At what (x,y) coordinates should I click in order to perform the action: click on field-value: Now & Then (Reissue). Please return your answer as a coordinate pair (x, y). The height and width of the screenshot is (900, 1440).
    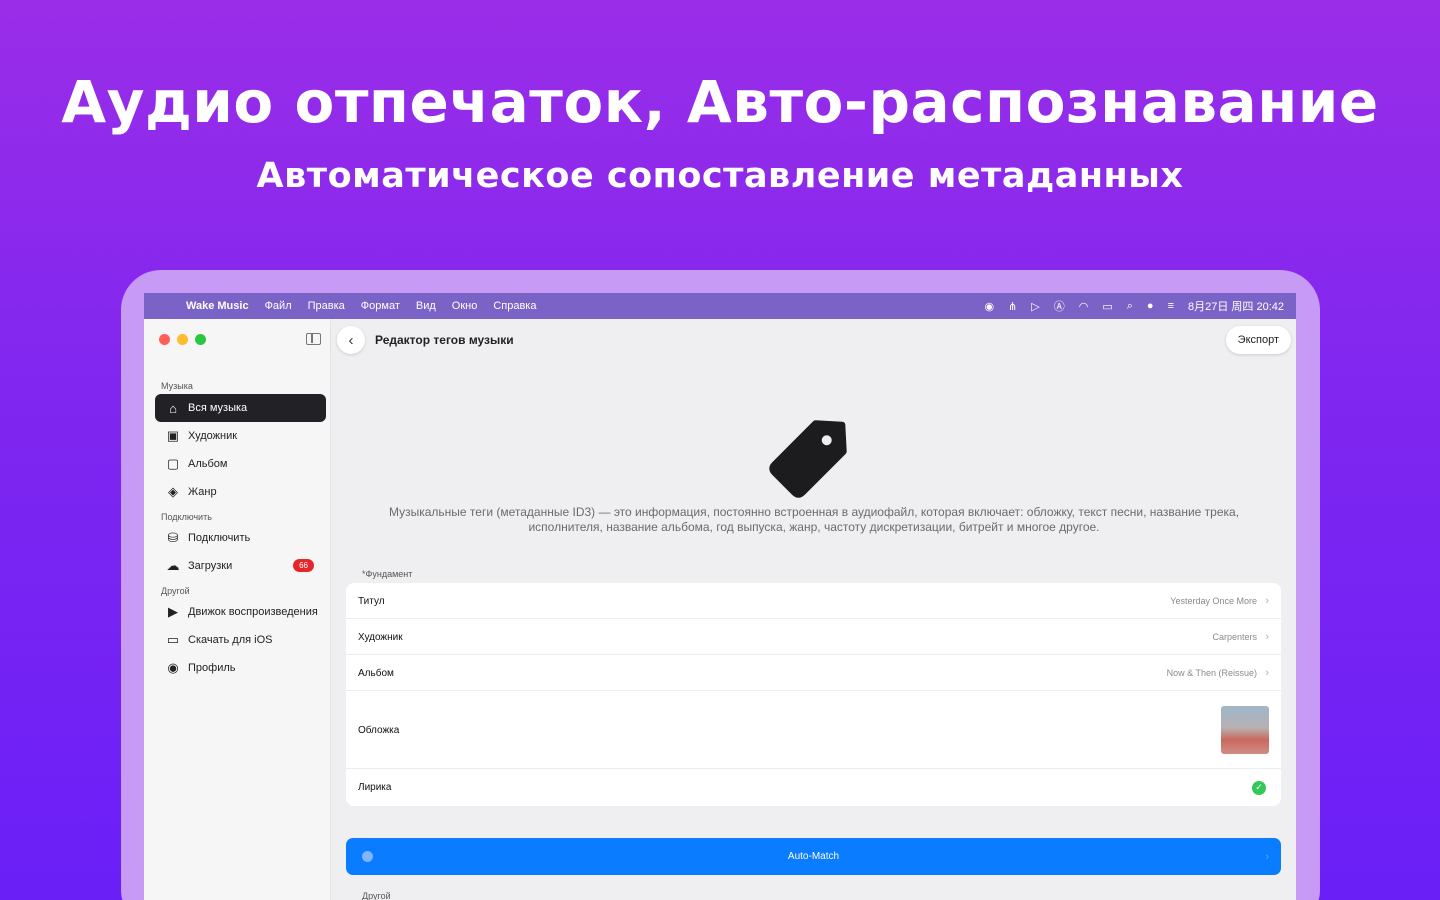
    Looking at the image, I should click on (1211, 673).